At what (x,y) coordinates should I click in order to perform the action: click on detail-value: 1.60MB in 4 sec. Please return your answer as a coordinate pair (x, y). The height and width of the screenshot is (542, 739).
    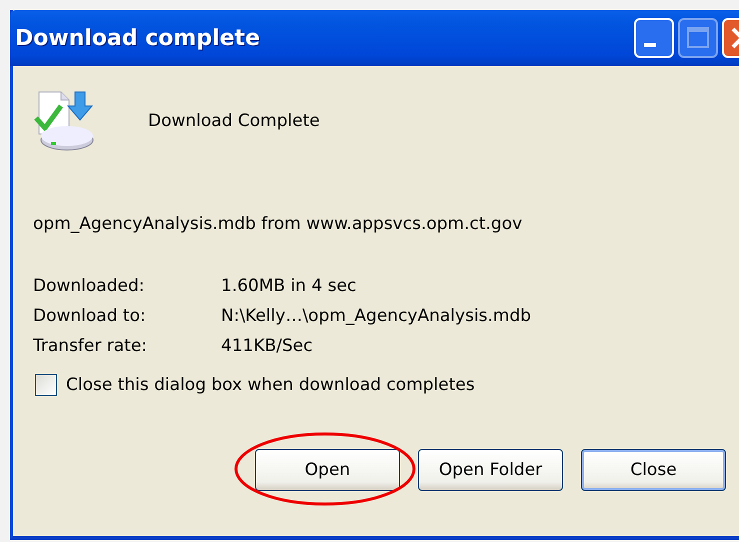
    Looking at the image, I should click on (288, 286).